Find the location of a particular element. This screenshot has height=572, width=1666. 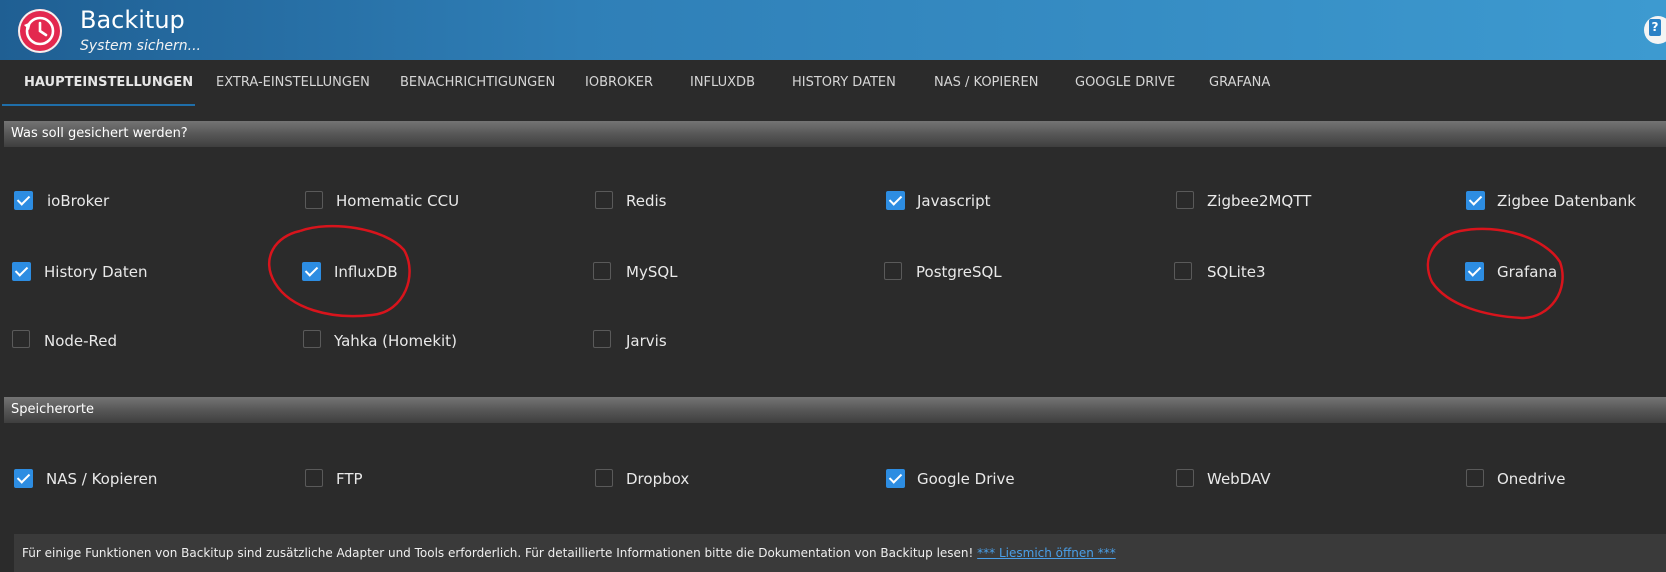

label-grafana: Grafana is located at coordinates (1527, 272).